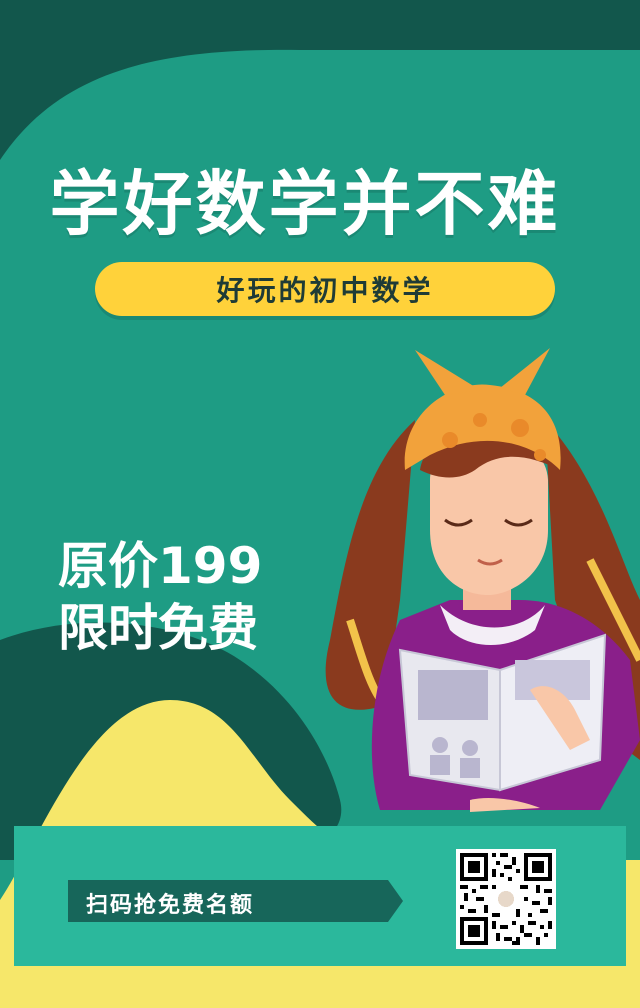 This screenshot has height=1008, width=640. I want to click on qr-code, so click(506, 899).